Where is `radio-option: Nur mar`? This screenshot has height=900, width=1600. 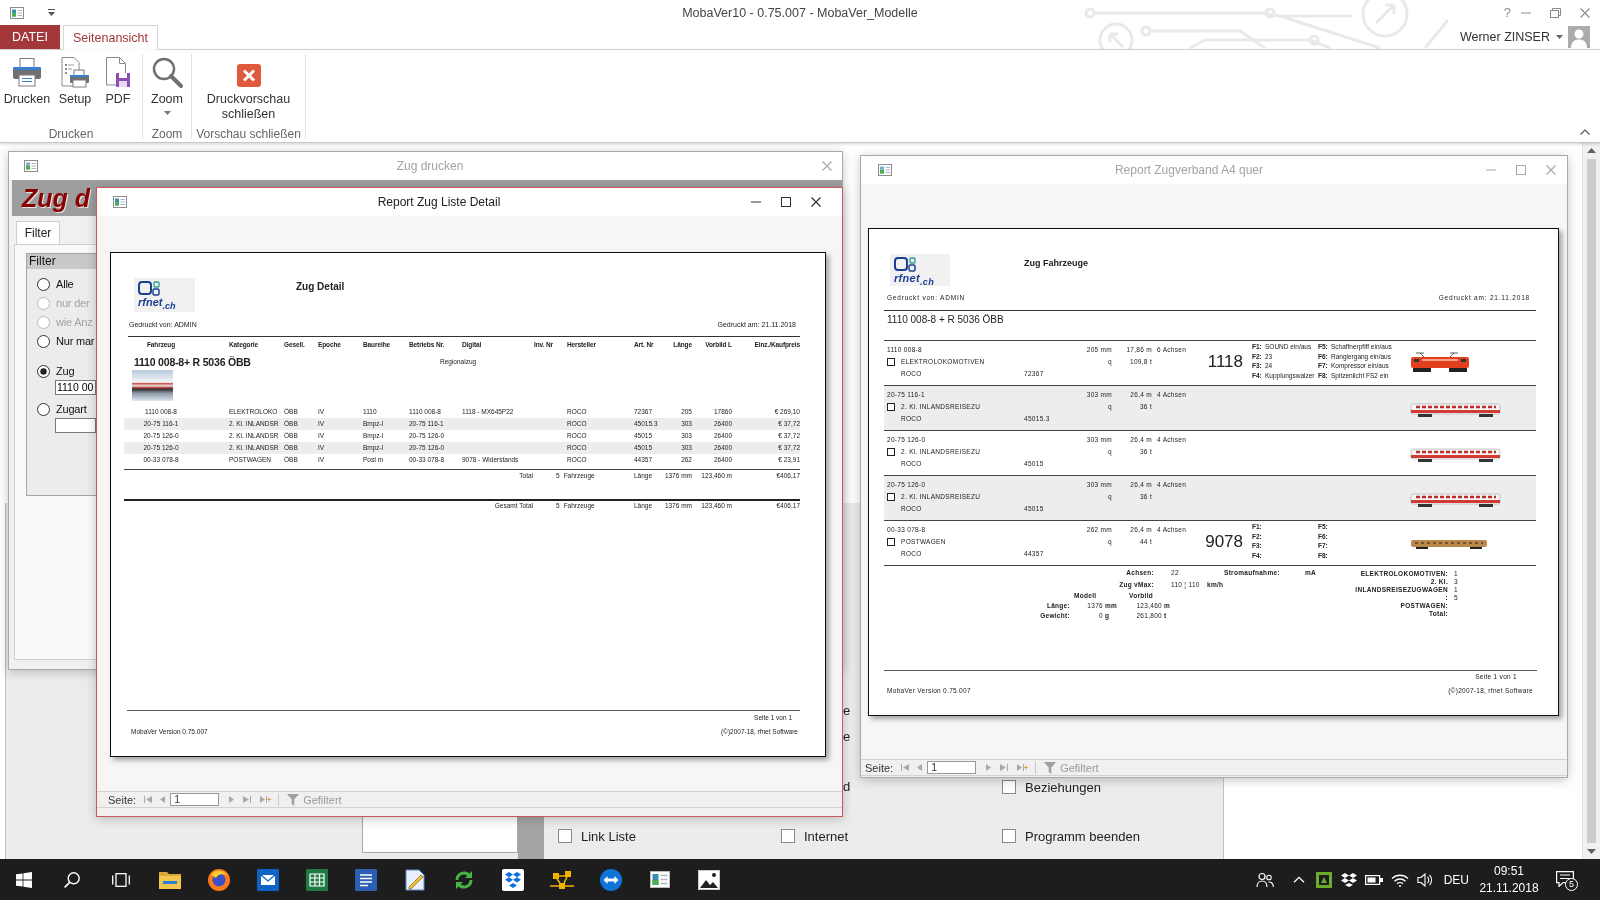
radio-option: Nur mar is located at coordinates (66, 341).